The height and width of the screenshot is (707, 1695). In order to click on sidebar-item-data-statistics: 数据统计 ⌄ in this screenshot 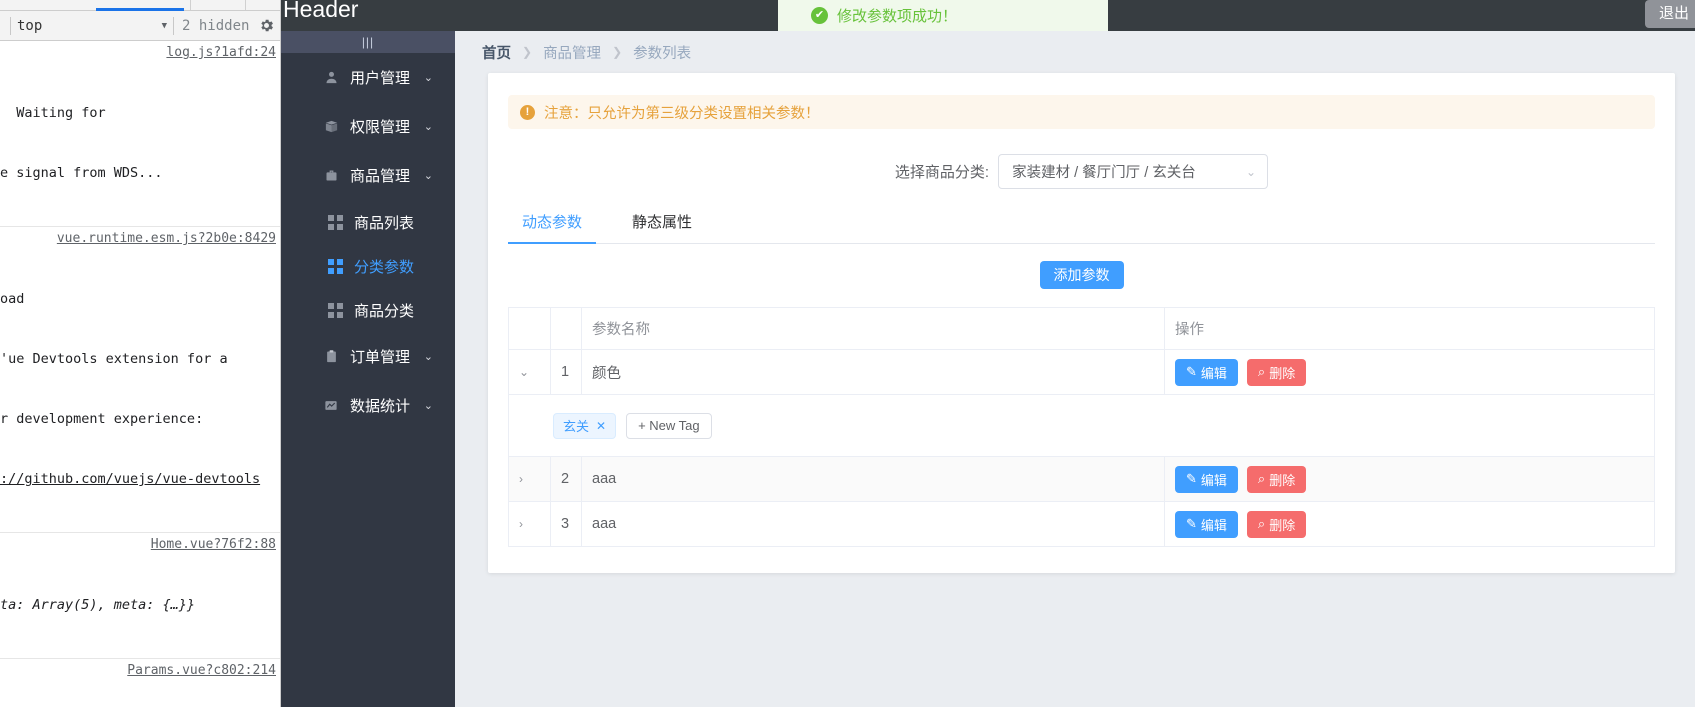, I will do `click(368, 405)`.